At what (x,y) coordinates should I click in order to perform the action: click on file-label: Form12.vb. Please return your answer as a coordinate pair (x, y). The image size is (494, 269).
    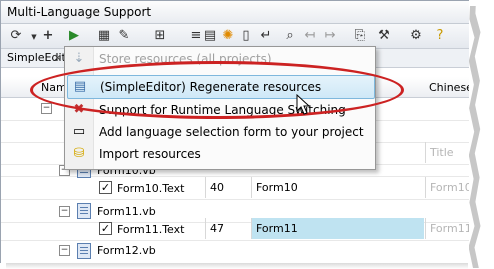
    Looking at the image, I should click on (126, 250).